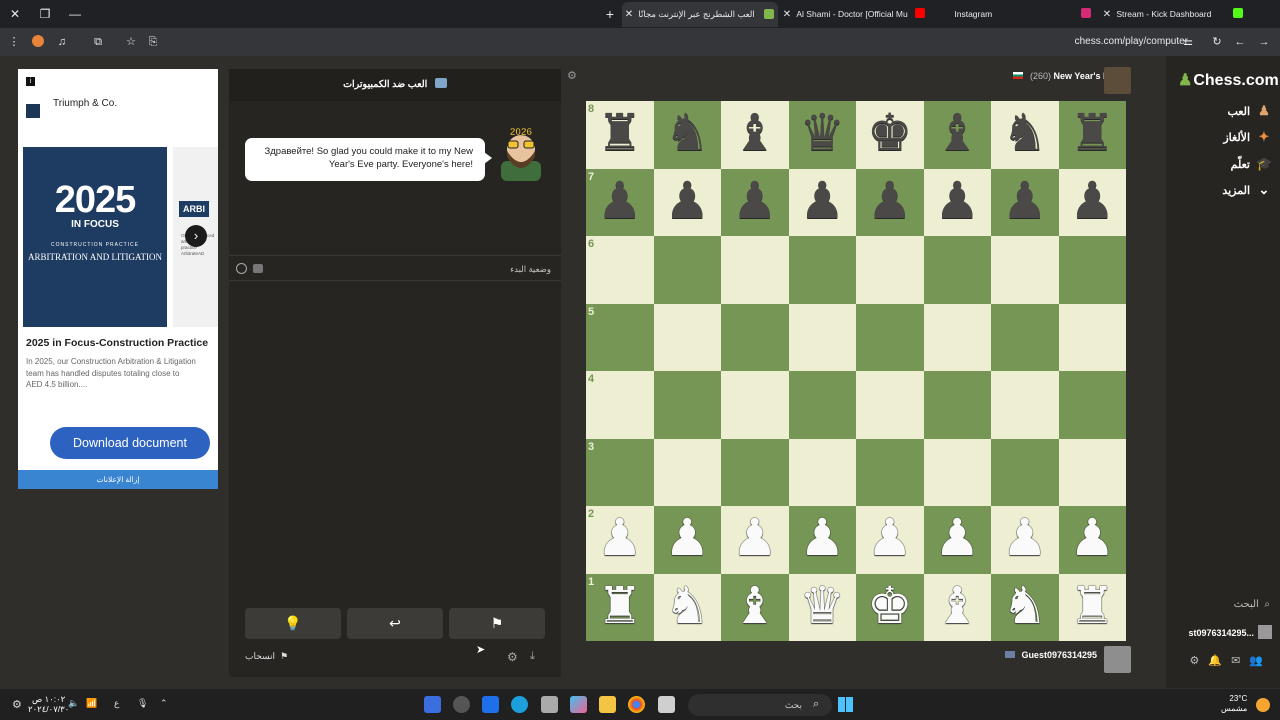 The width and height of the screenshot is (1280, 720). I want to click on white-king: ♚, so click(890, 608).